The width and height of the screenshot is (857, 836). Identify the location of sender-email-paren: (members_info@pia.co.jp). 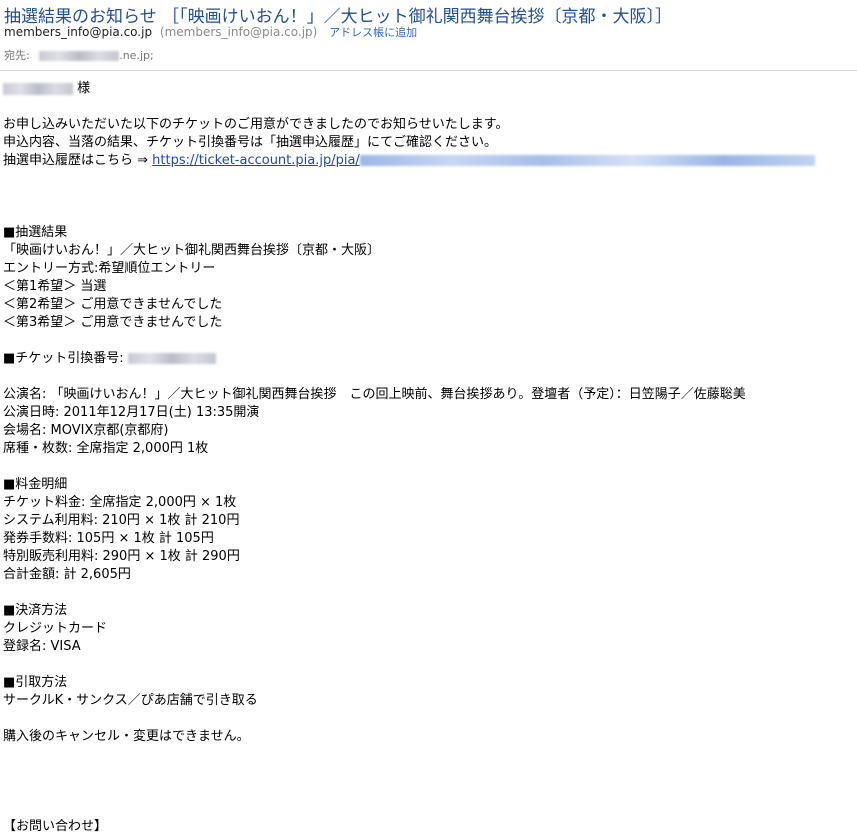
(238, 32).